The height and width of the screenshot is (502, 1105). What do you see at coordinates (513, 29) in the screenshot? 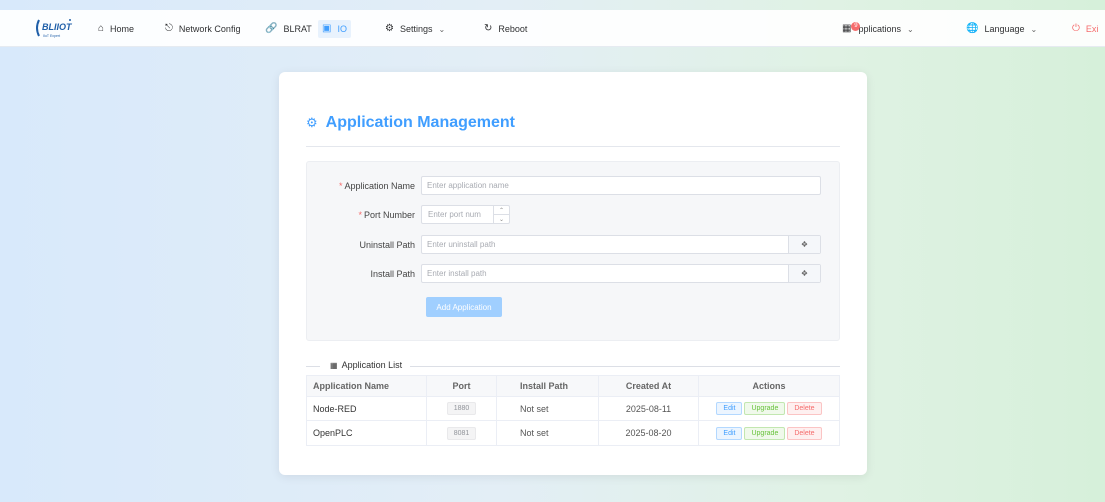
I see `nav-reboot-label: Reboot` at bounding box center [513, 29].